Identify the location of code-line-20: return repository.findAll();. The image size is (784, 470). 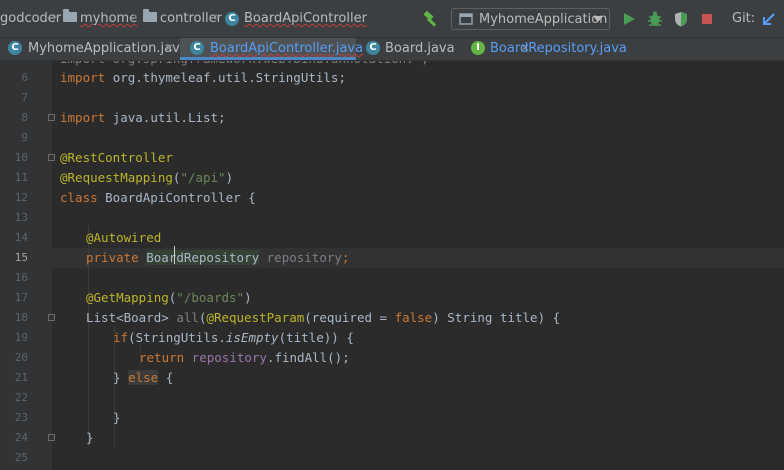
(244, 357).